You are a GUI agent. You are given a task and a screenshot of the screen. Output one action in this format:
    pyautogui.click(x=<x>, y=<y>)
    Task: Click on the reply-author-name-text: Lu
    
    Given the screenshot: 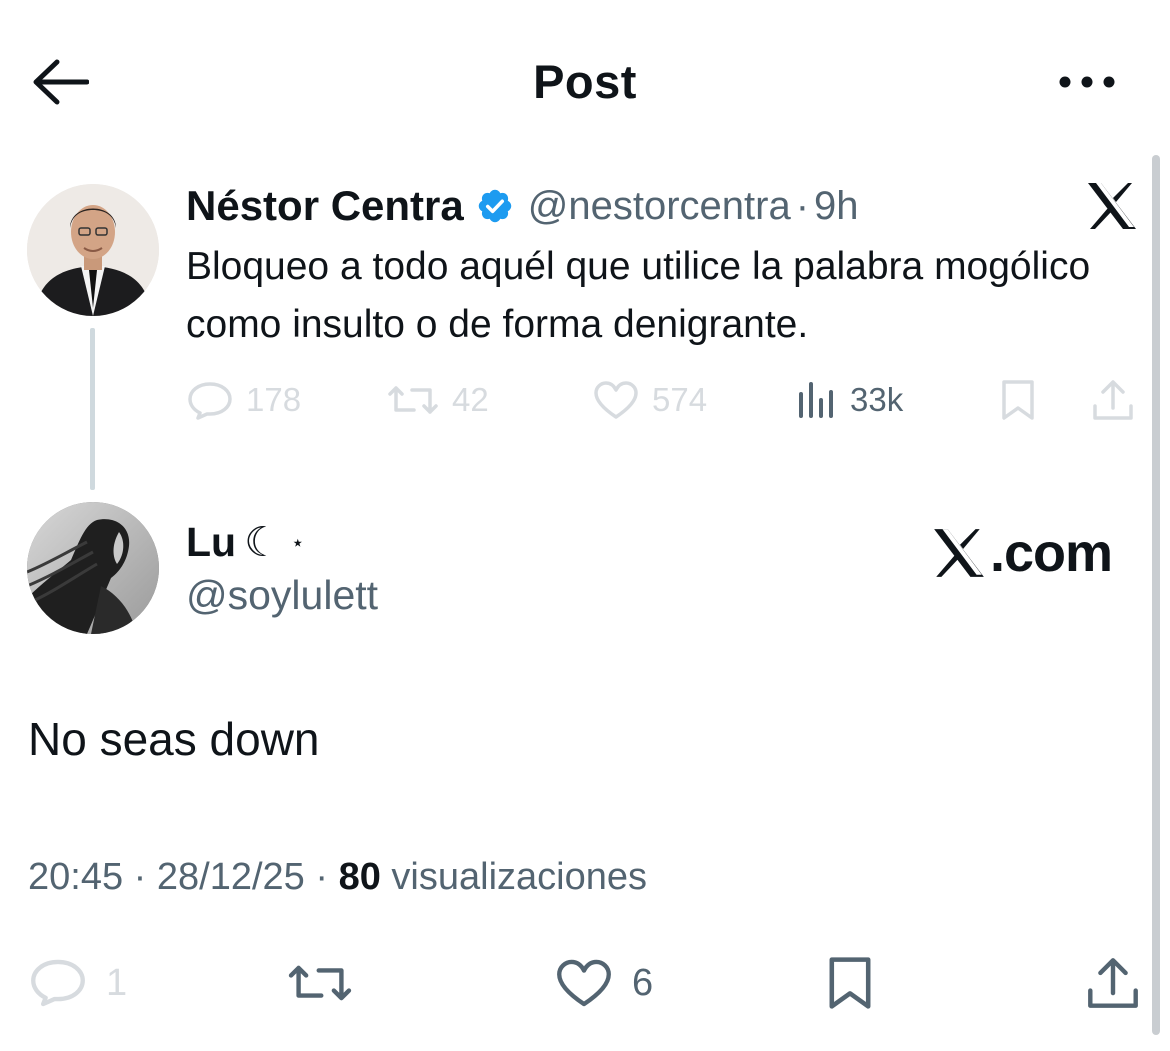 What is the action you would take?
    pyautogui.click(x=211, y=542)
    